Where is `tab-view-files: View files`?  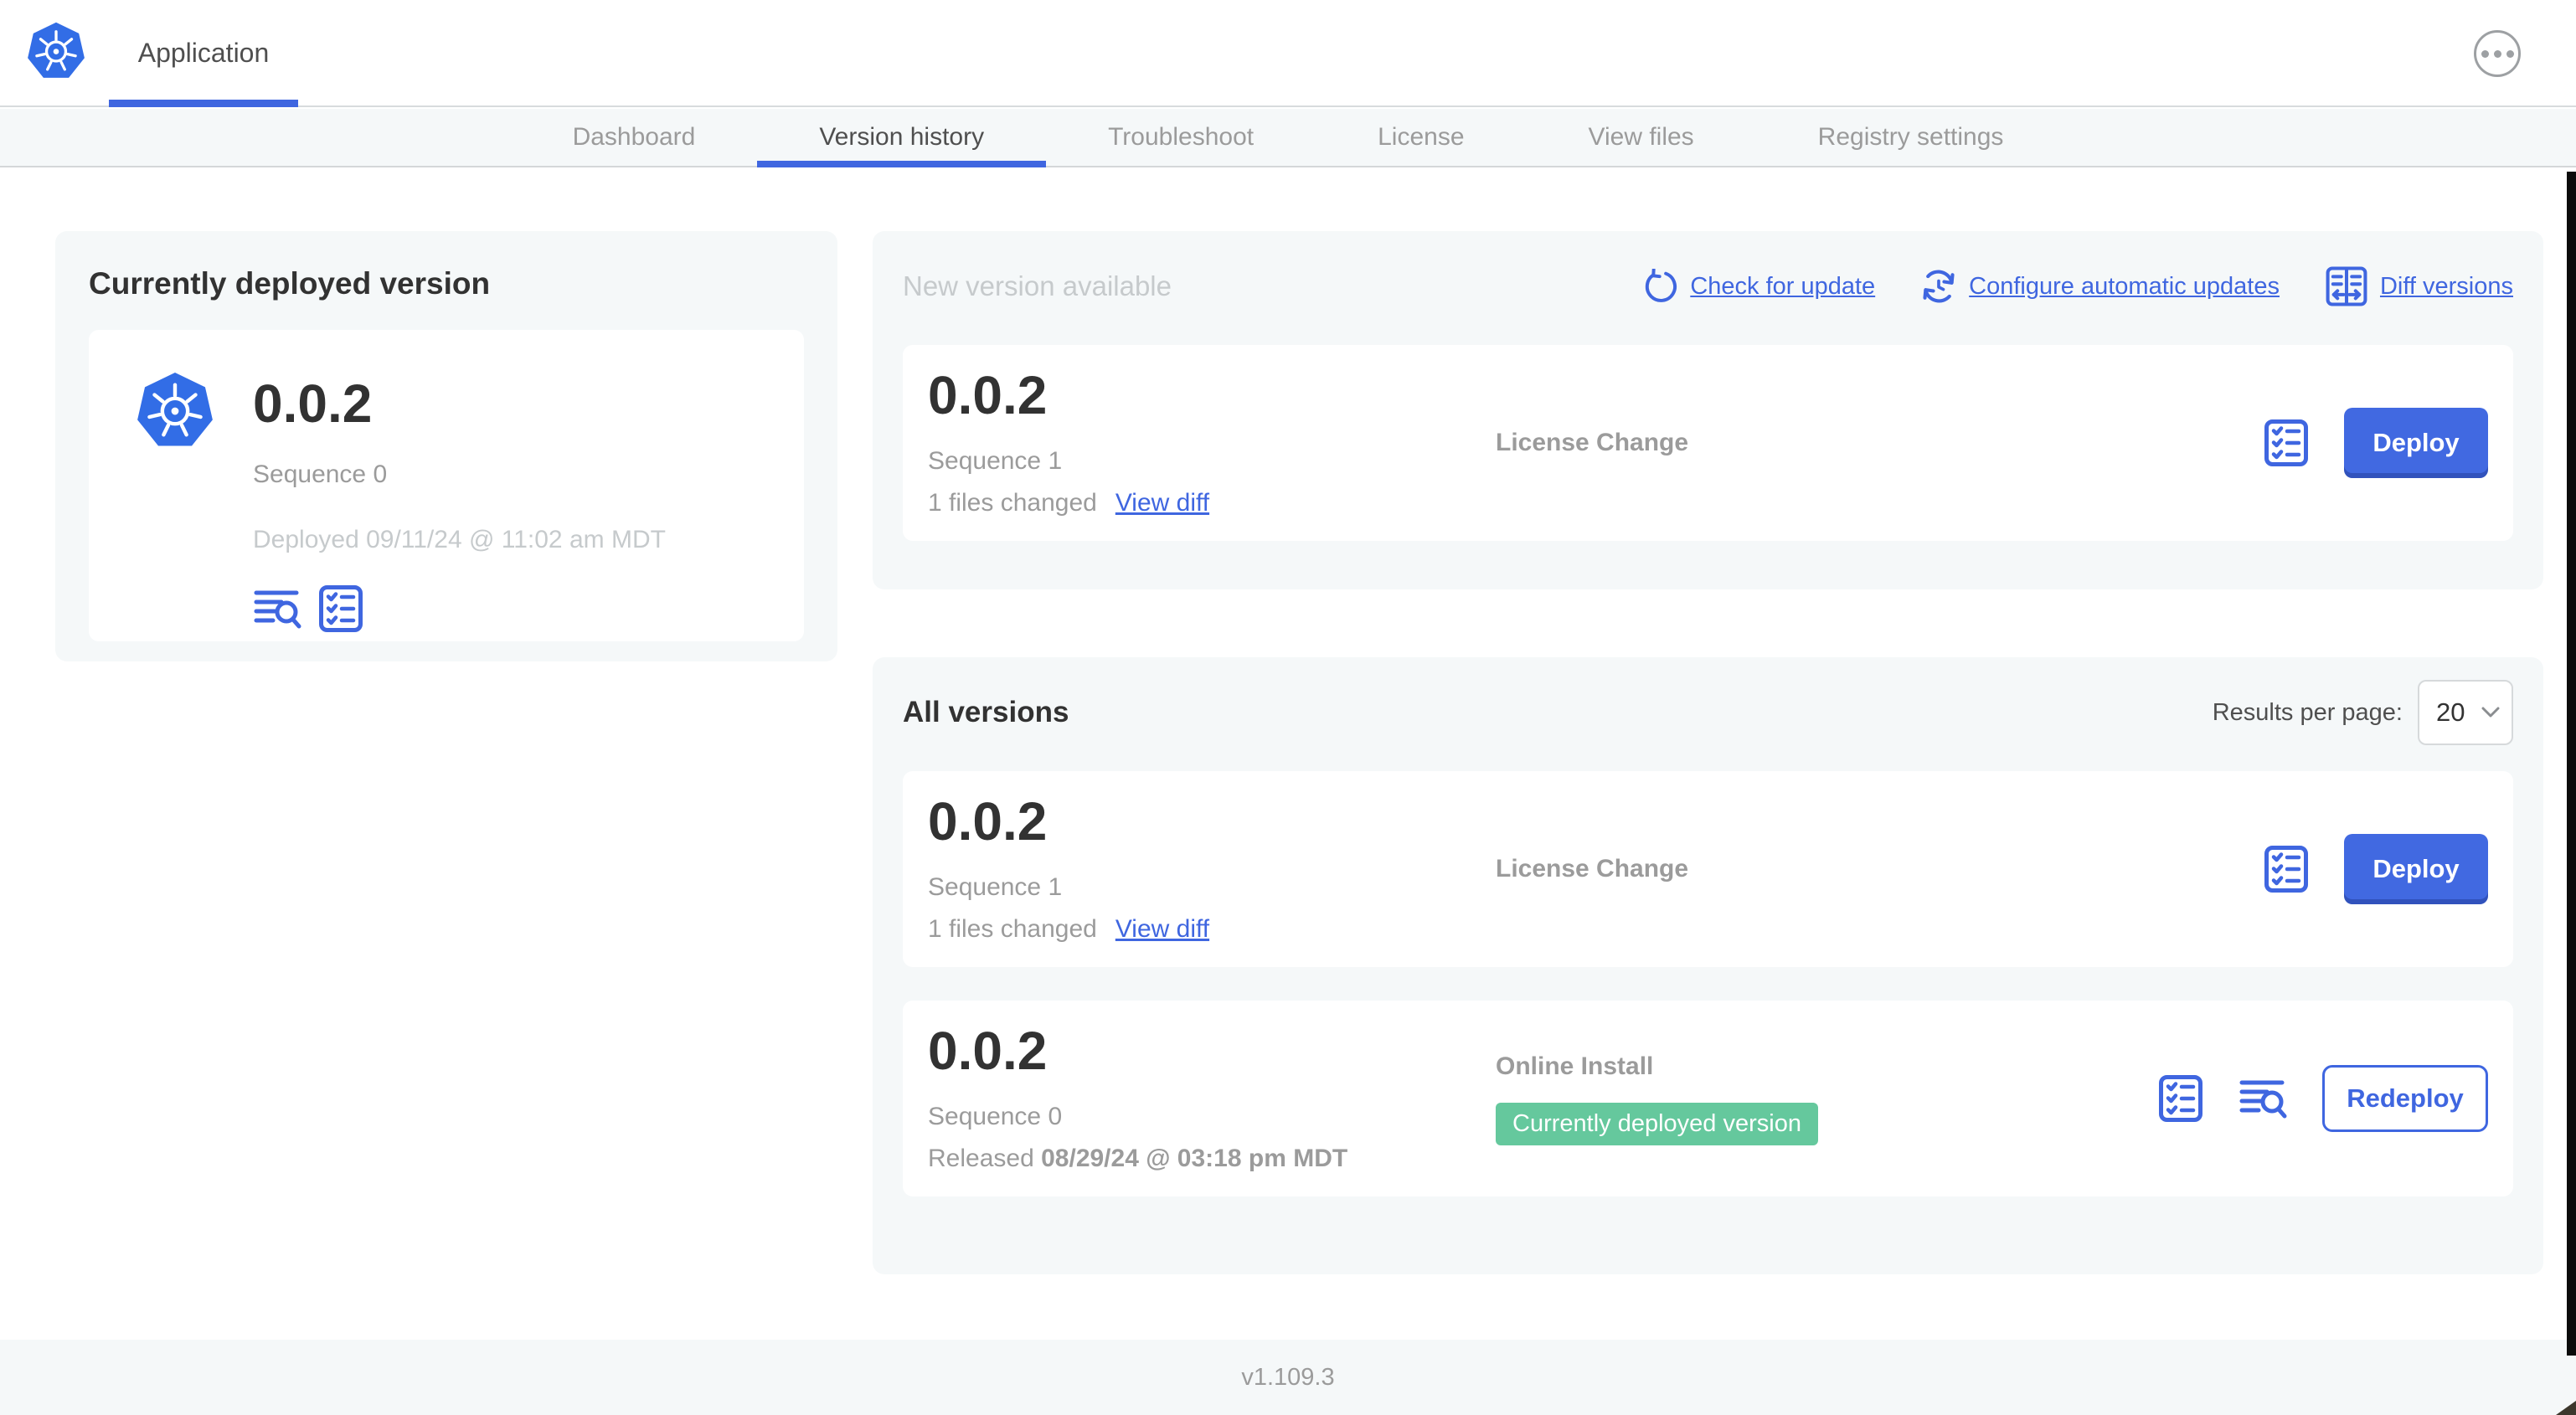 tab-view-files: View files is located at coordinates (1641, 137).